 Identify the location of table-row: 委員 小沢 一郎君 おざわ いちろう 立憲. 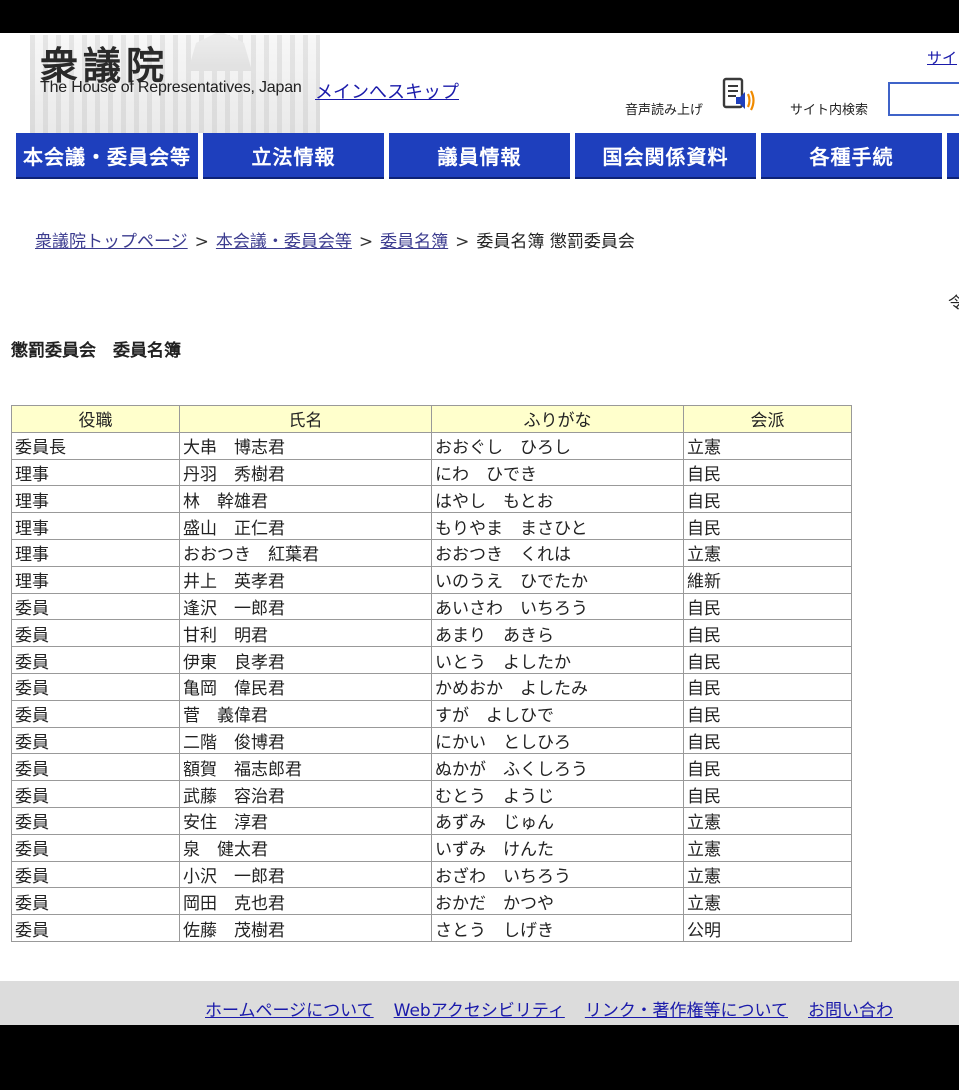
(431, 874).